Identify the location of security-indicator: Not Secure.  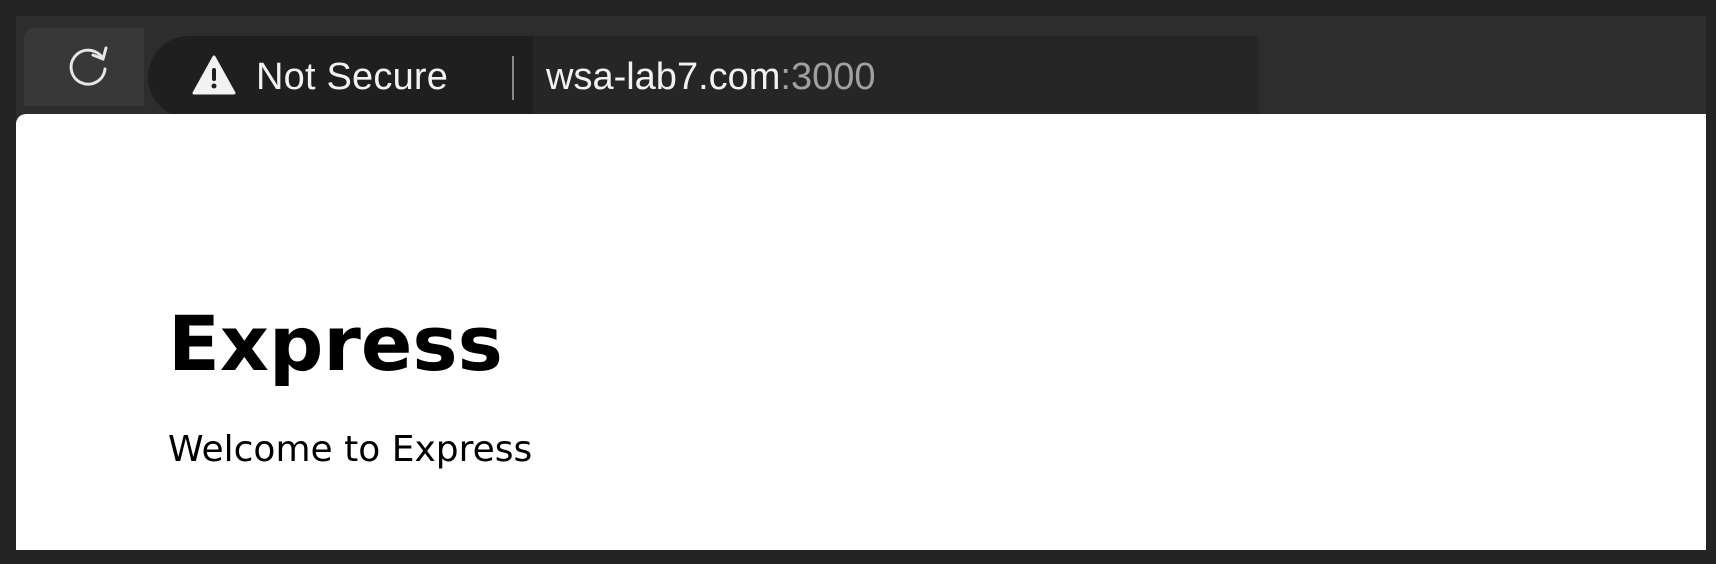
(320, 77).